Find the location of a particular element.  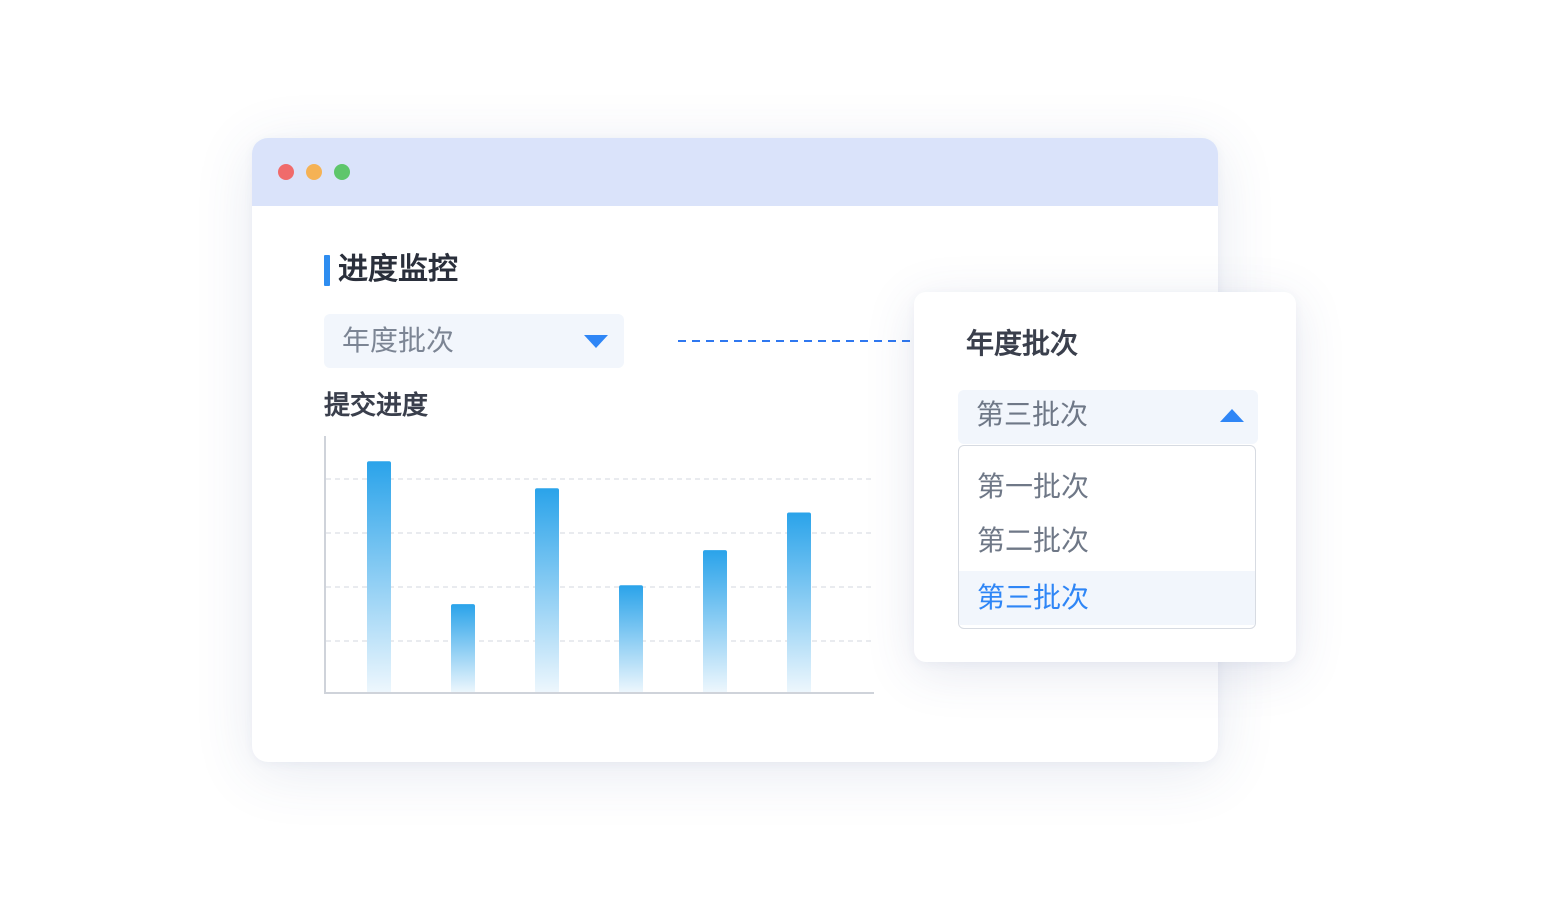

dashed-arrow-right-icon is located at coordinates (809, 341).